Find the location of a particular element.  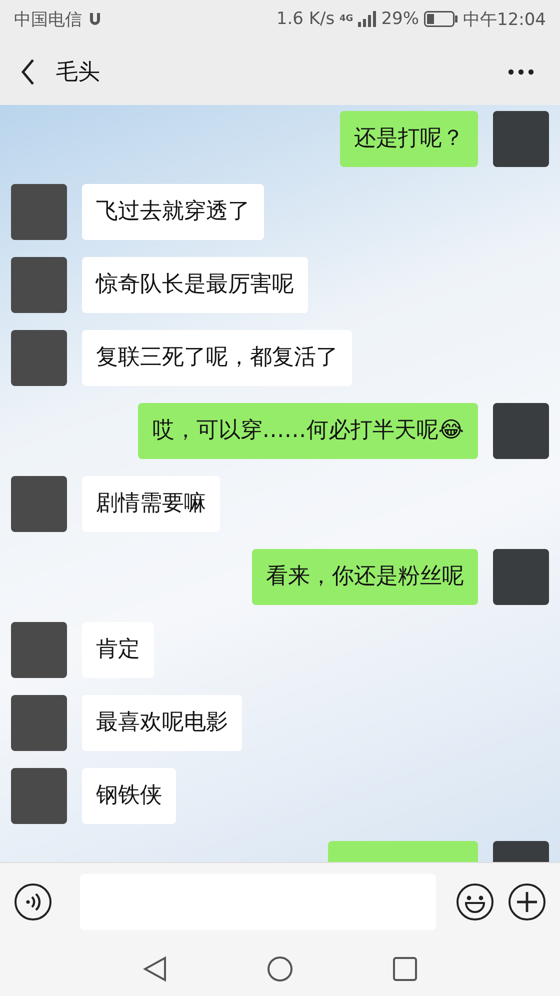

network-type-text: 4G is located at coordinates (347, 19).